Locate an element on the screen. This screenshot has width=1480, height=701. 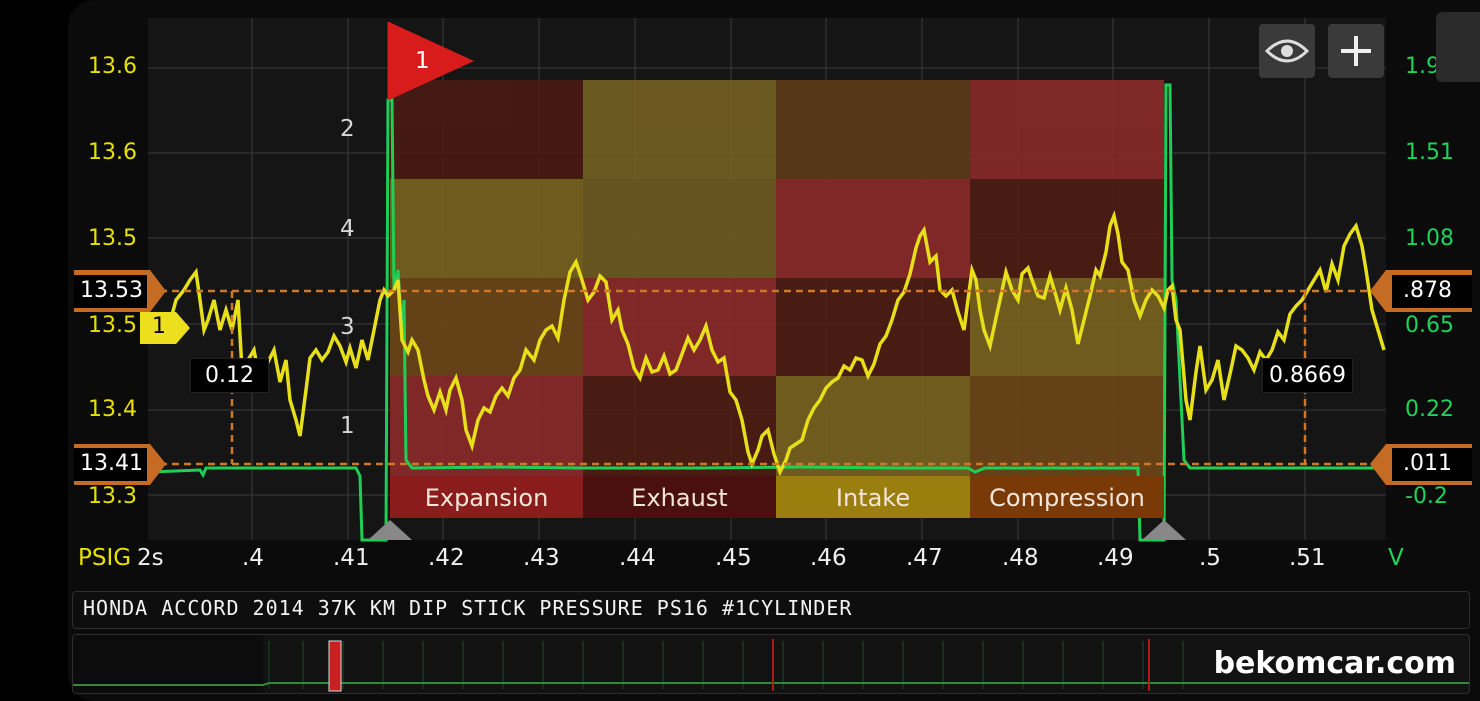
left-delta-readout: 0.12 is located at coordinates (229, 375).